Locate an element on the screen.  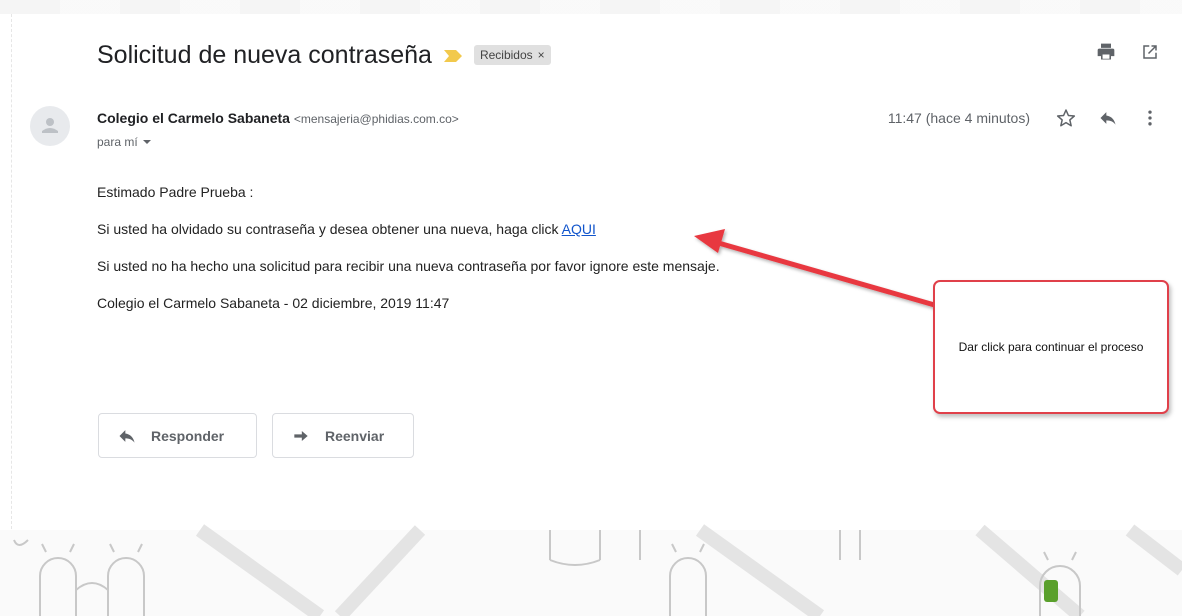
background-pattern is located at coordinates (591, 570).